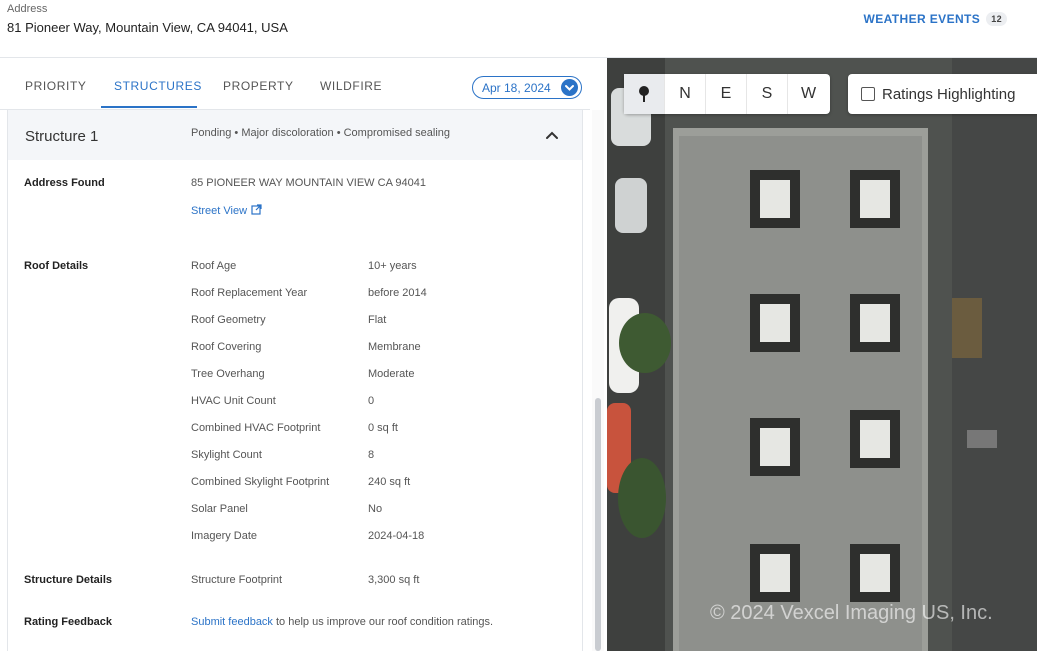 This screenshot has height=651, width=1037. What do you see at coordinates (237, 580) in the screenshot?
I see `structure-footprint-label: Structure Footprint` at bounding box center [237, 580].